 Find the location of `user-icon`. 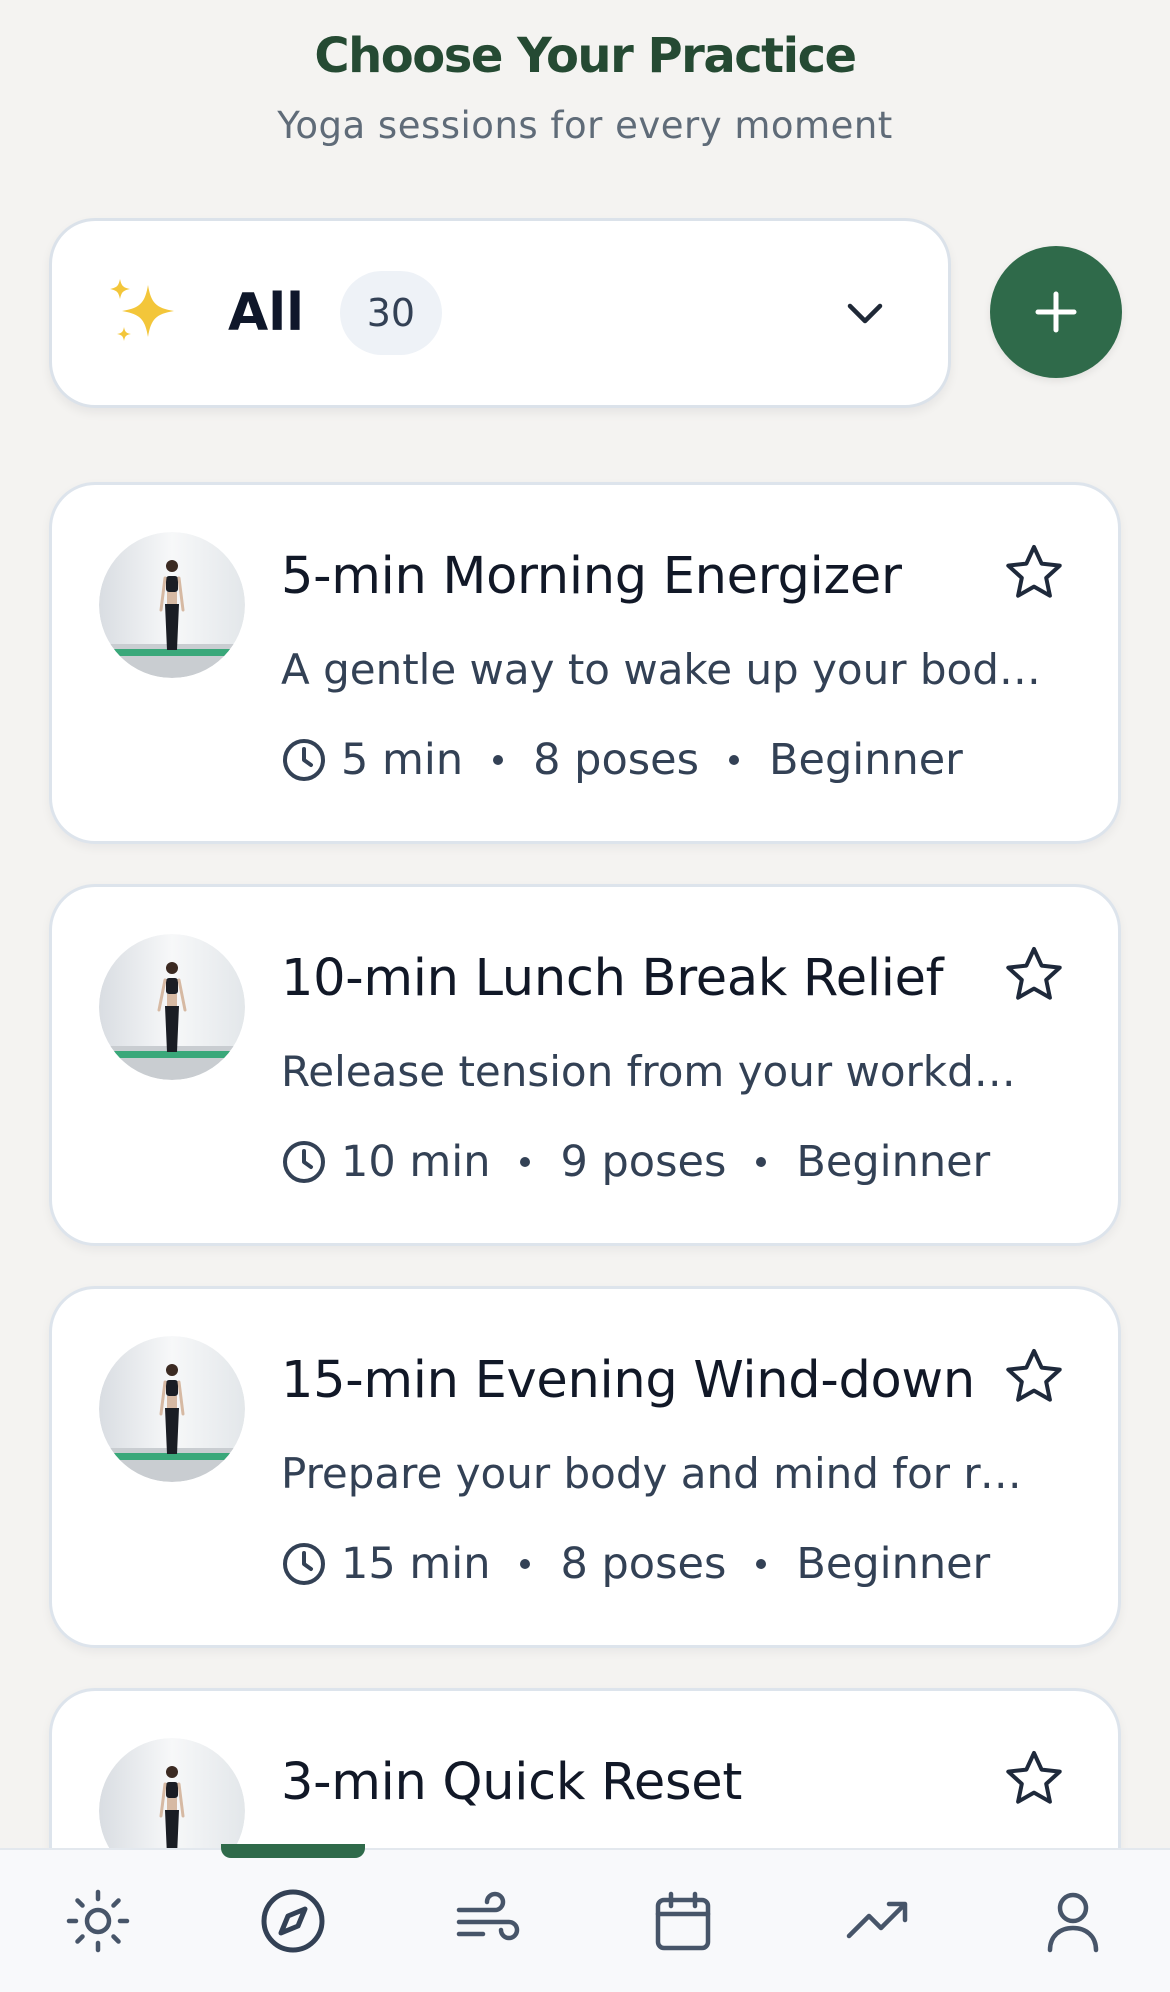

user-icon is located at coordinates (1072, 1922).